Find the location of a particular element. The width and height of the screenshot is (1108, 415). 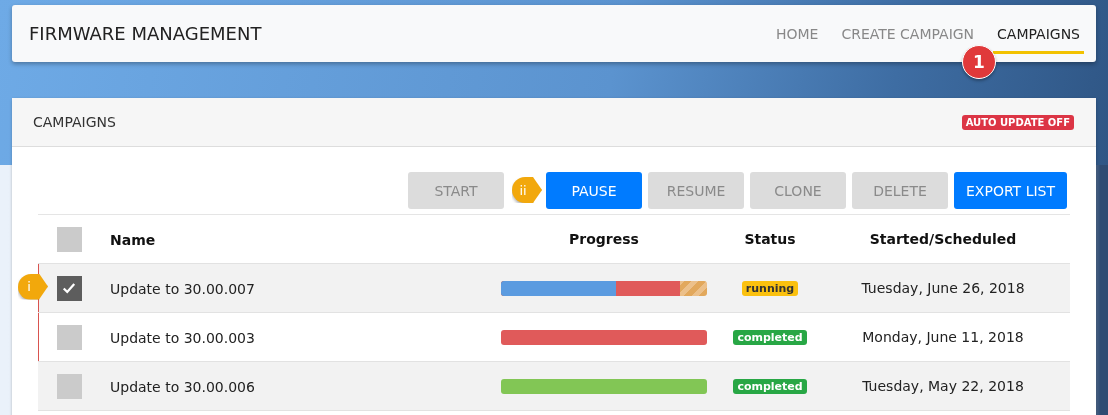

callout-marker: ii is located at coordinates (527, 190).